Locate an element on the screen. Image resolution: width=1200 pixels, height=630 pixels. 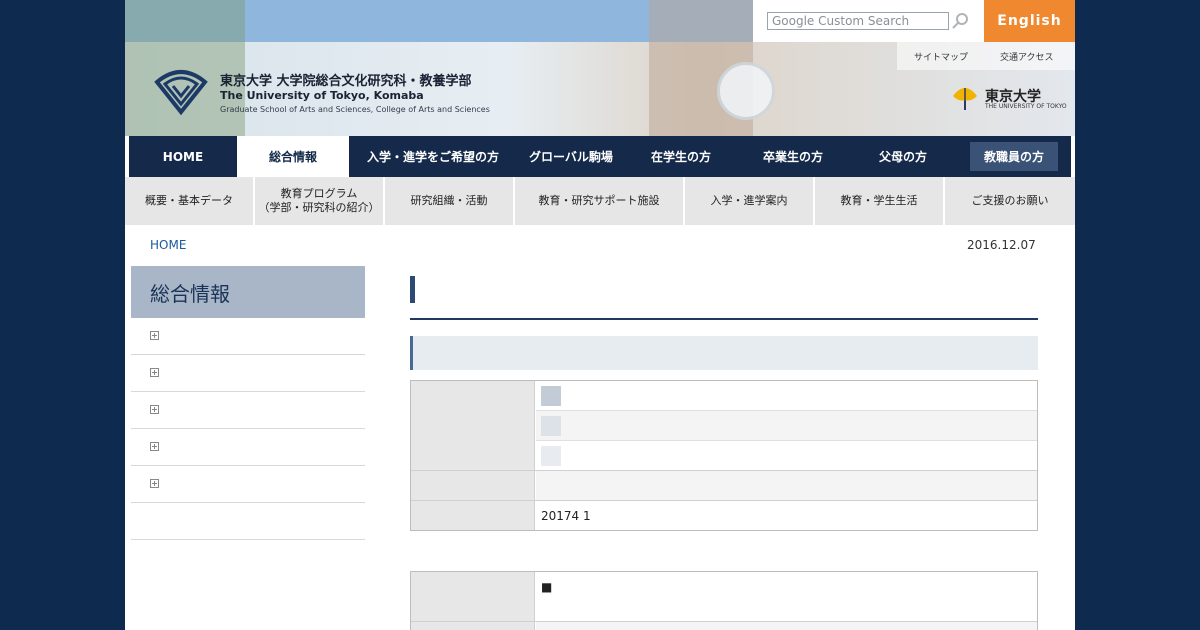
ginkgo-icon is located at coordinates (965, 99).